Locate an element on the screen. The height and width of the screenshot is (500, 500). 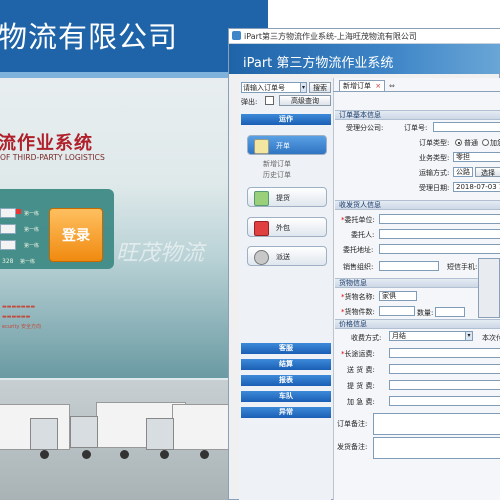
username-field is located at coordinates (8, 213).